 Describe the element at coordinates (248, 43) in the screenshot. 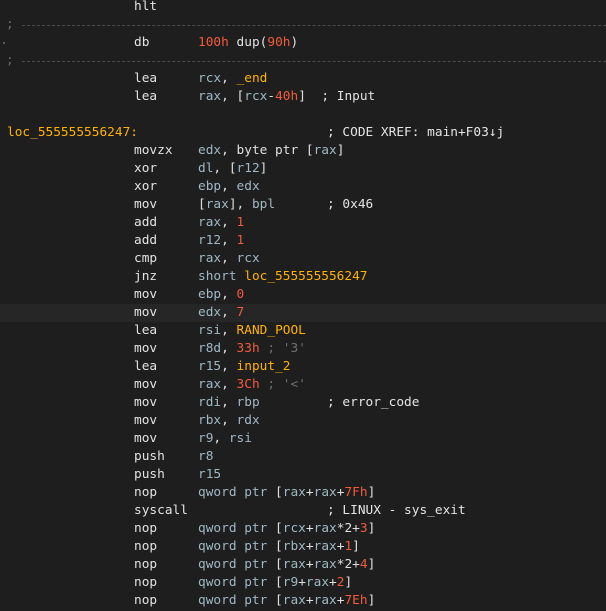

I see `operands: 100h dup(90h)` at that location.